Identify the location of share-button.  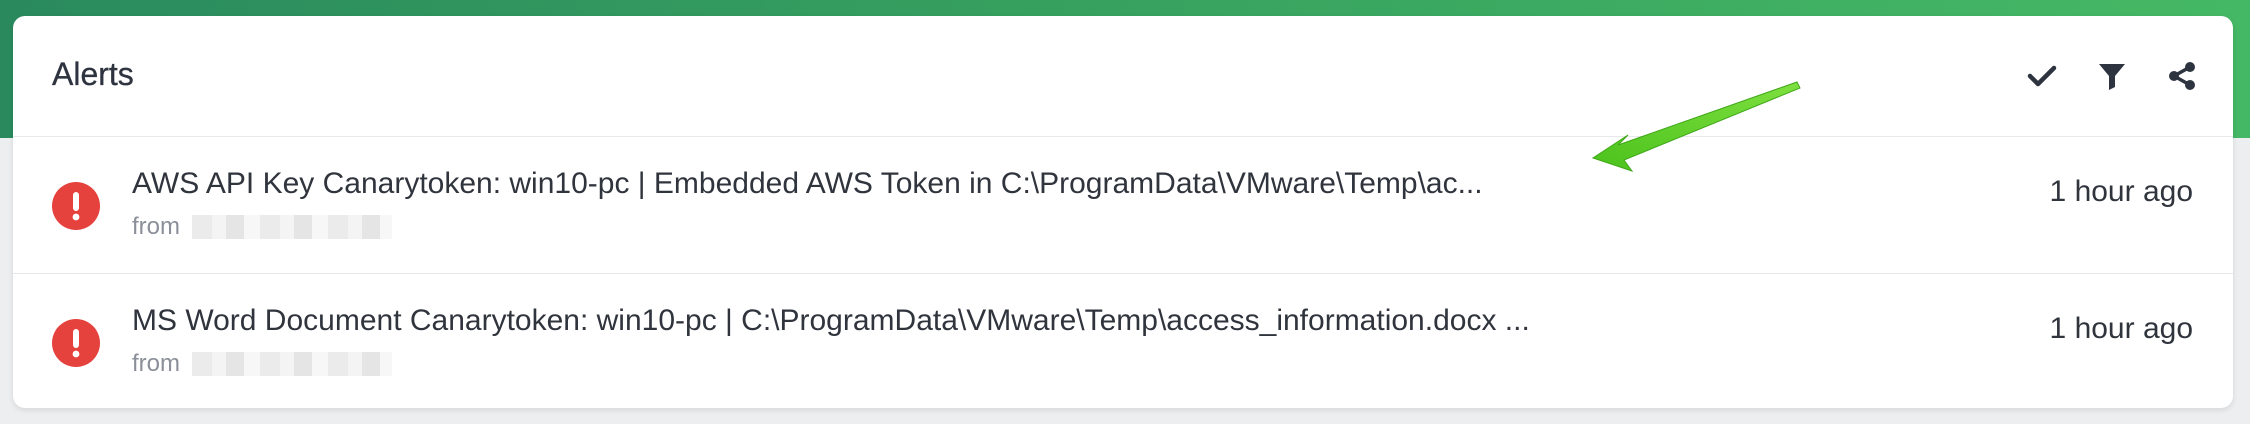
(2182, 76).